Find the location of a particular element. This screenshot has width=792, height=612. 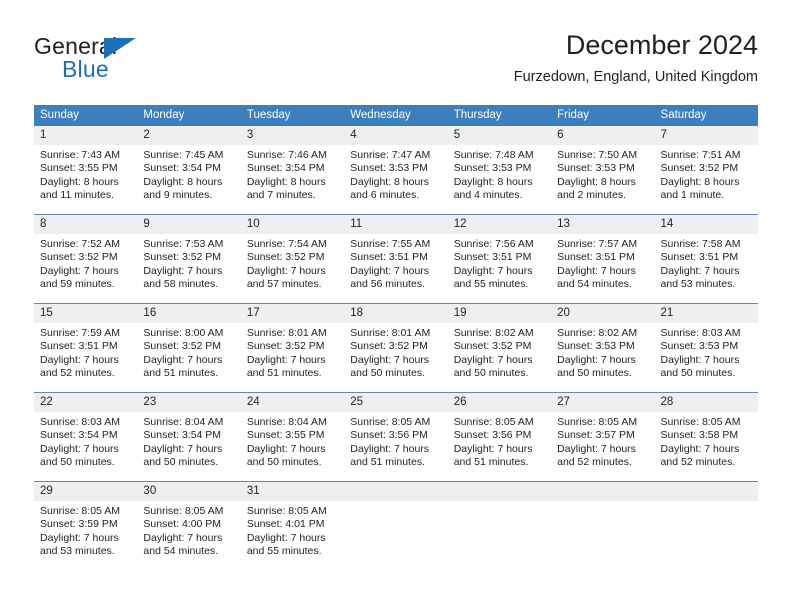

sunset-line: Sunset: 4:00 PM is located at coordinates (182, 524).